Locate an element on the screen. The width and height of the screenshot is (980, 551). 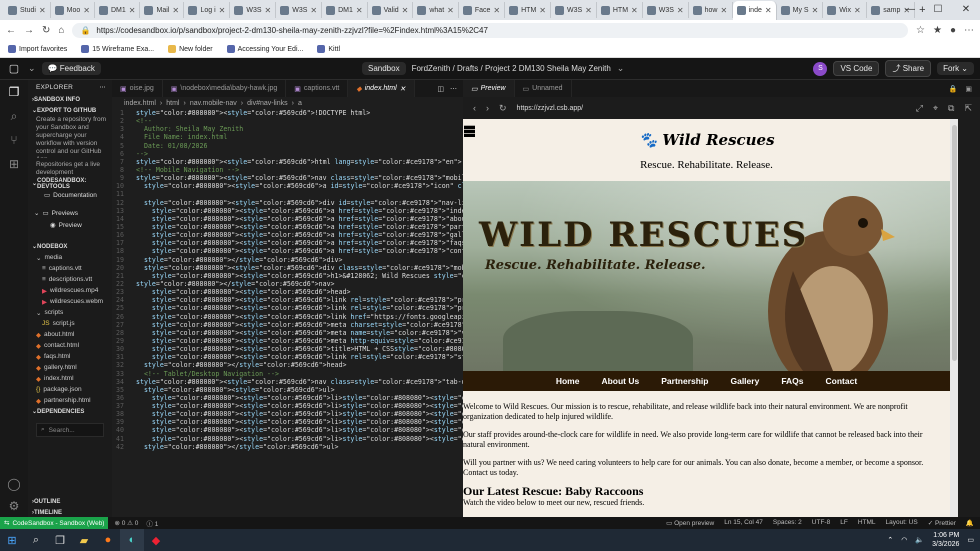
browser-tab: inde ✕ is located at coordinates (754, 10).